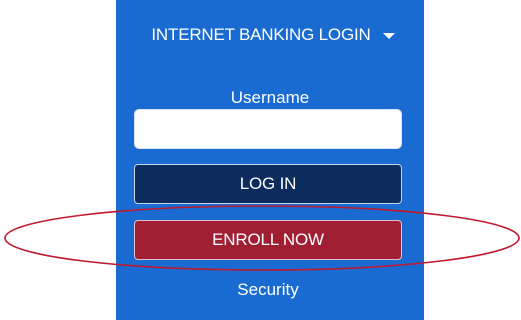 Image resolution: width=521 pixels, height=320 pixels. I want to click on login-button-label: LOG IN, so click(268, 183).